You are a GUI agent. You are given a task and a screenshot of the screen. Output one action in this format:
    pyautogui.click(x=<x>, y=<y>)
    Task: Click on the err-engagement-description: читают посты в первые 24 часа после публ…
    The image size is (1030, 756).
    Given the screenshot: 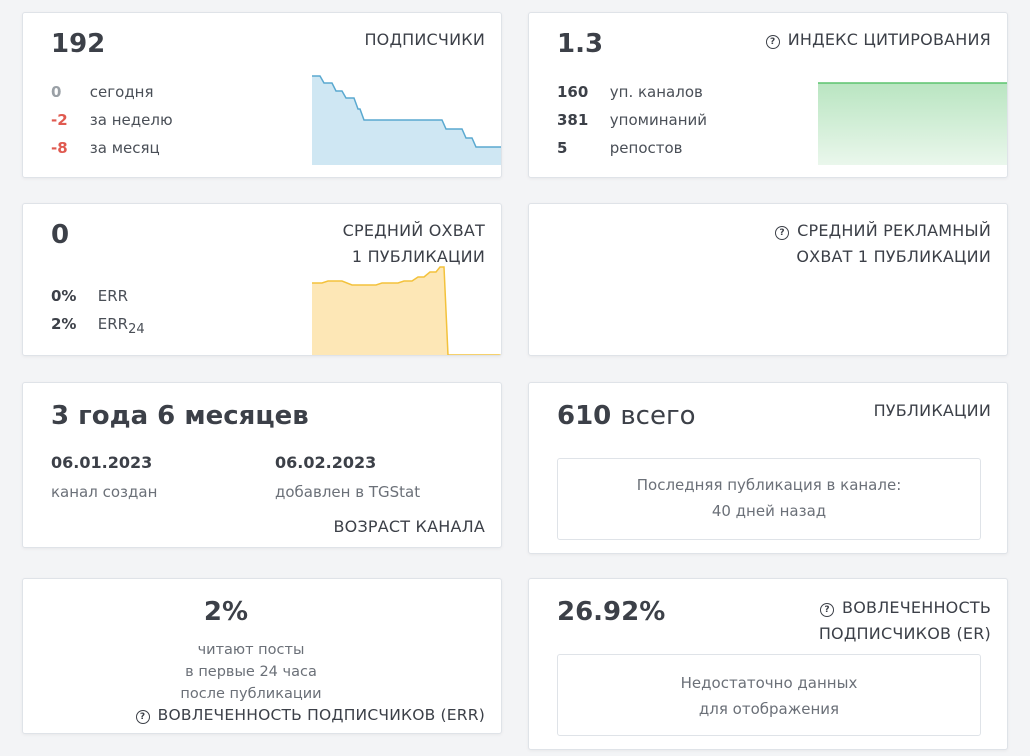 What is the action you would take?
    pyautogui.click(x=251, y=672)
    